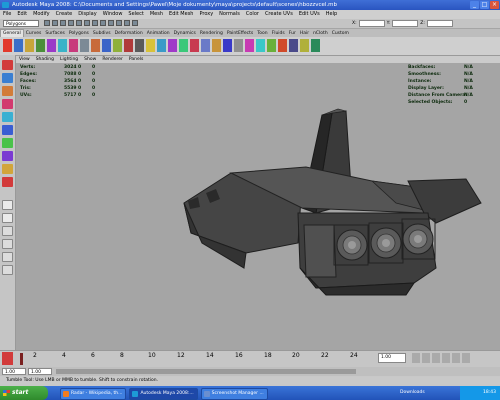 This screenshot has height=400, width=500. What do you see at coordinates (24, 59) in the screenshot?
I see `panel-menu-view: View` at bounding box center [24, 59].